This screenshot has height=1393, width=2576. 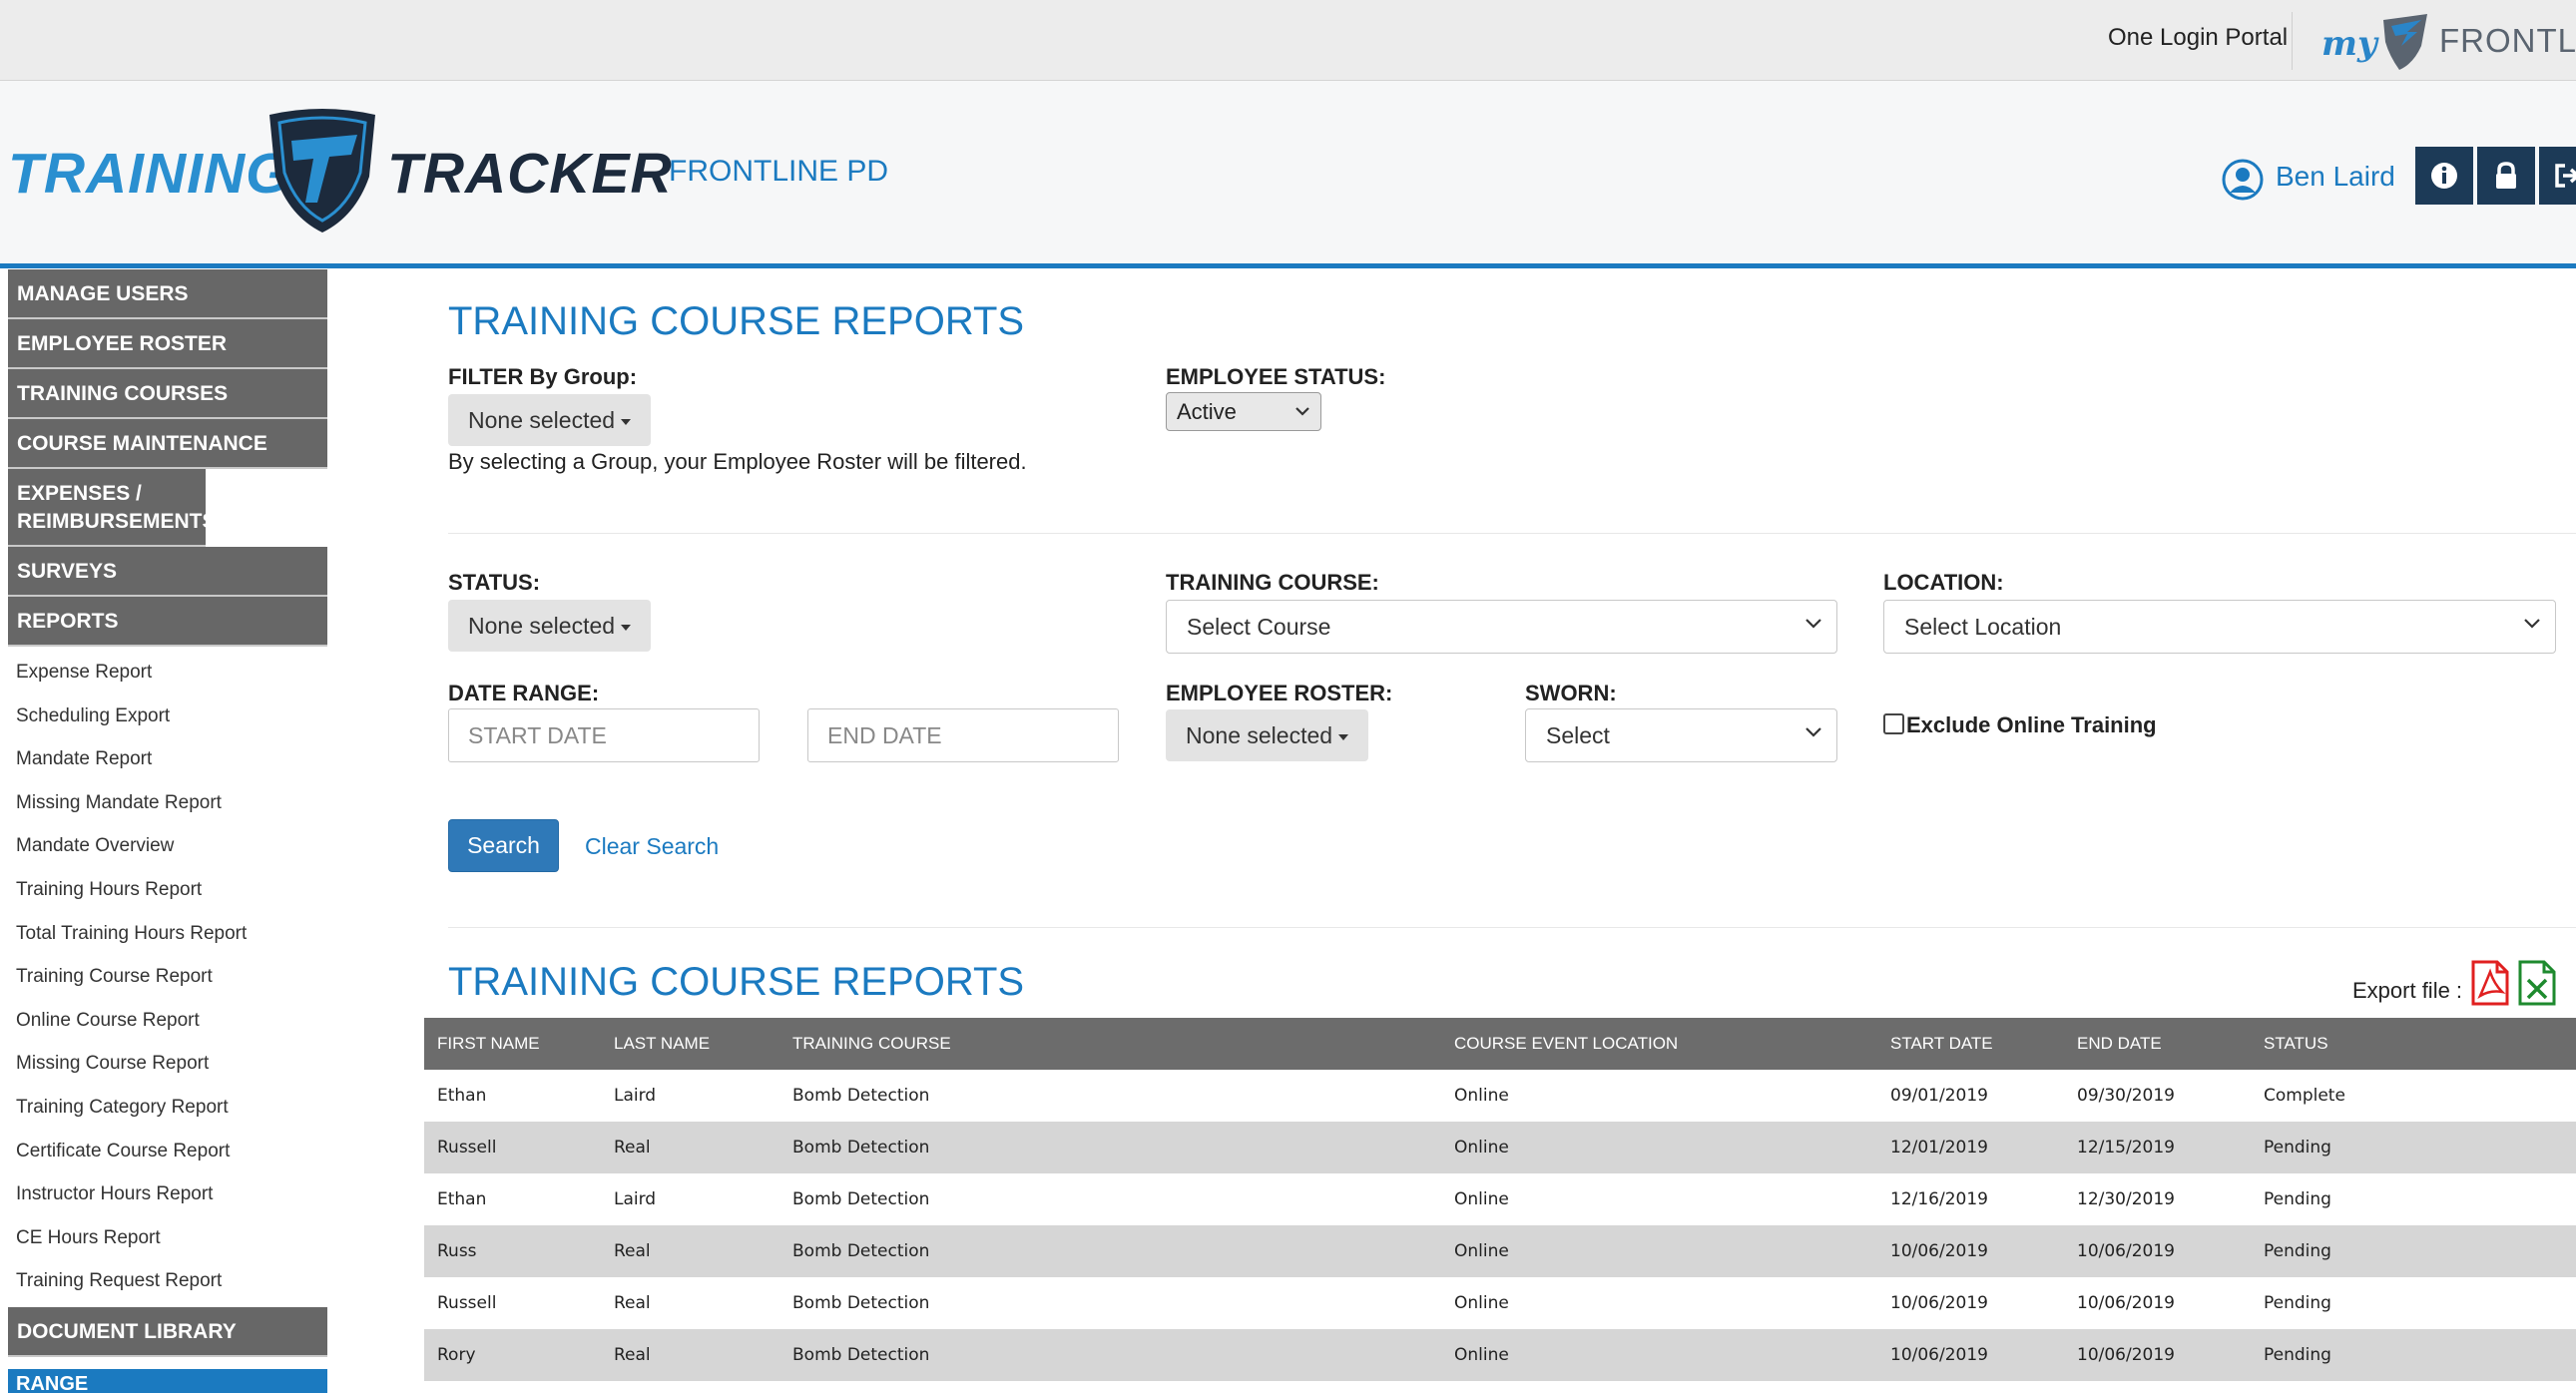 What do you see at coordinates (2198, 38) in the screenshot?
I see `one-login-portal-link: One Login Portal` at bounding box center [2198, 38].